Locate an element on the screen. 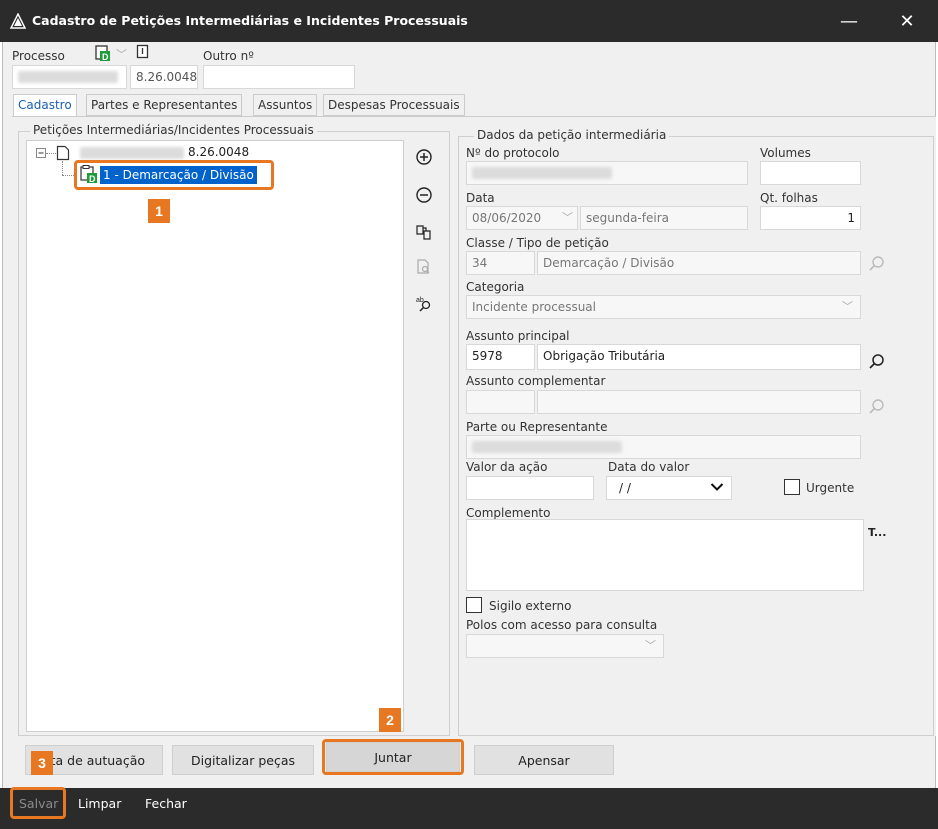  apensar-button: Apensar is located at coordinates (544, 760).